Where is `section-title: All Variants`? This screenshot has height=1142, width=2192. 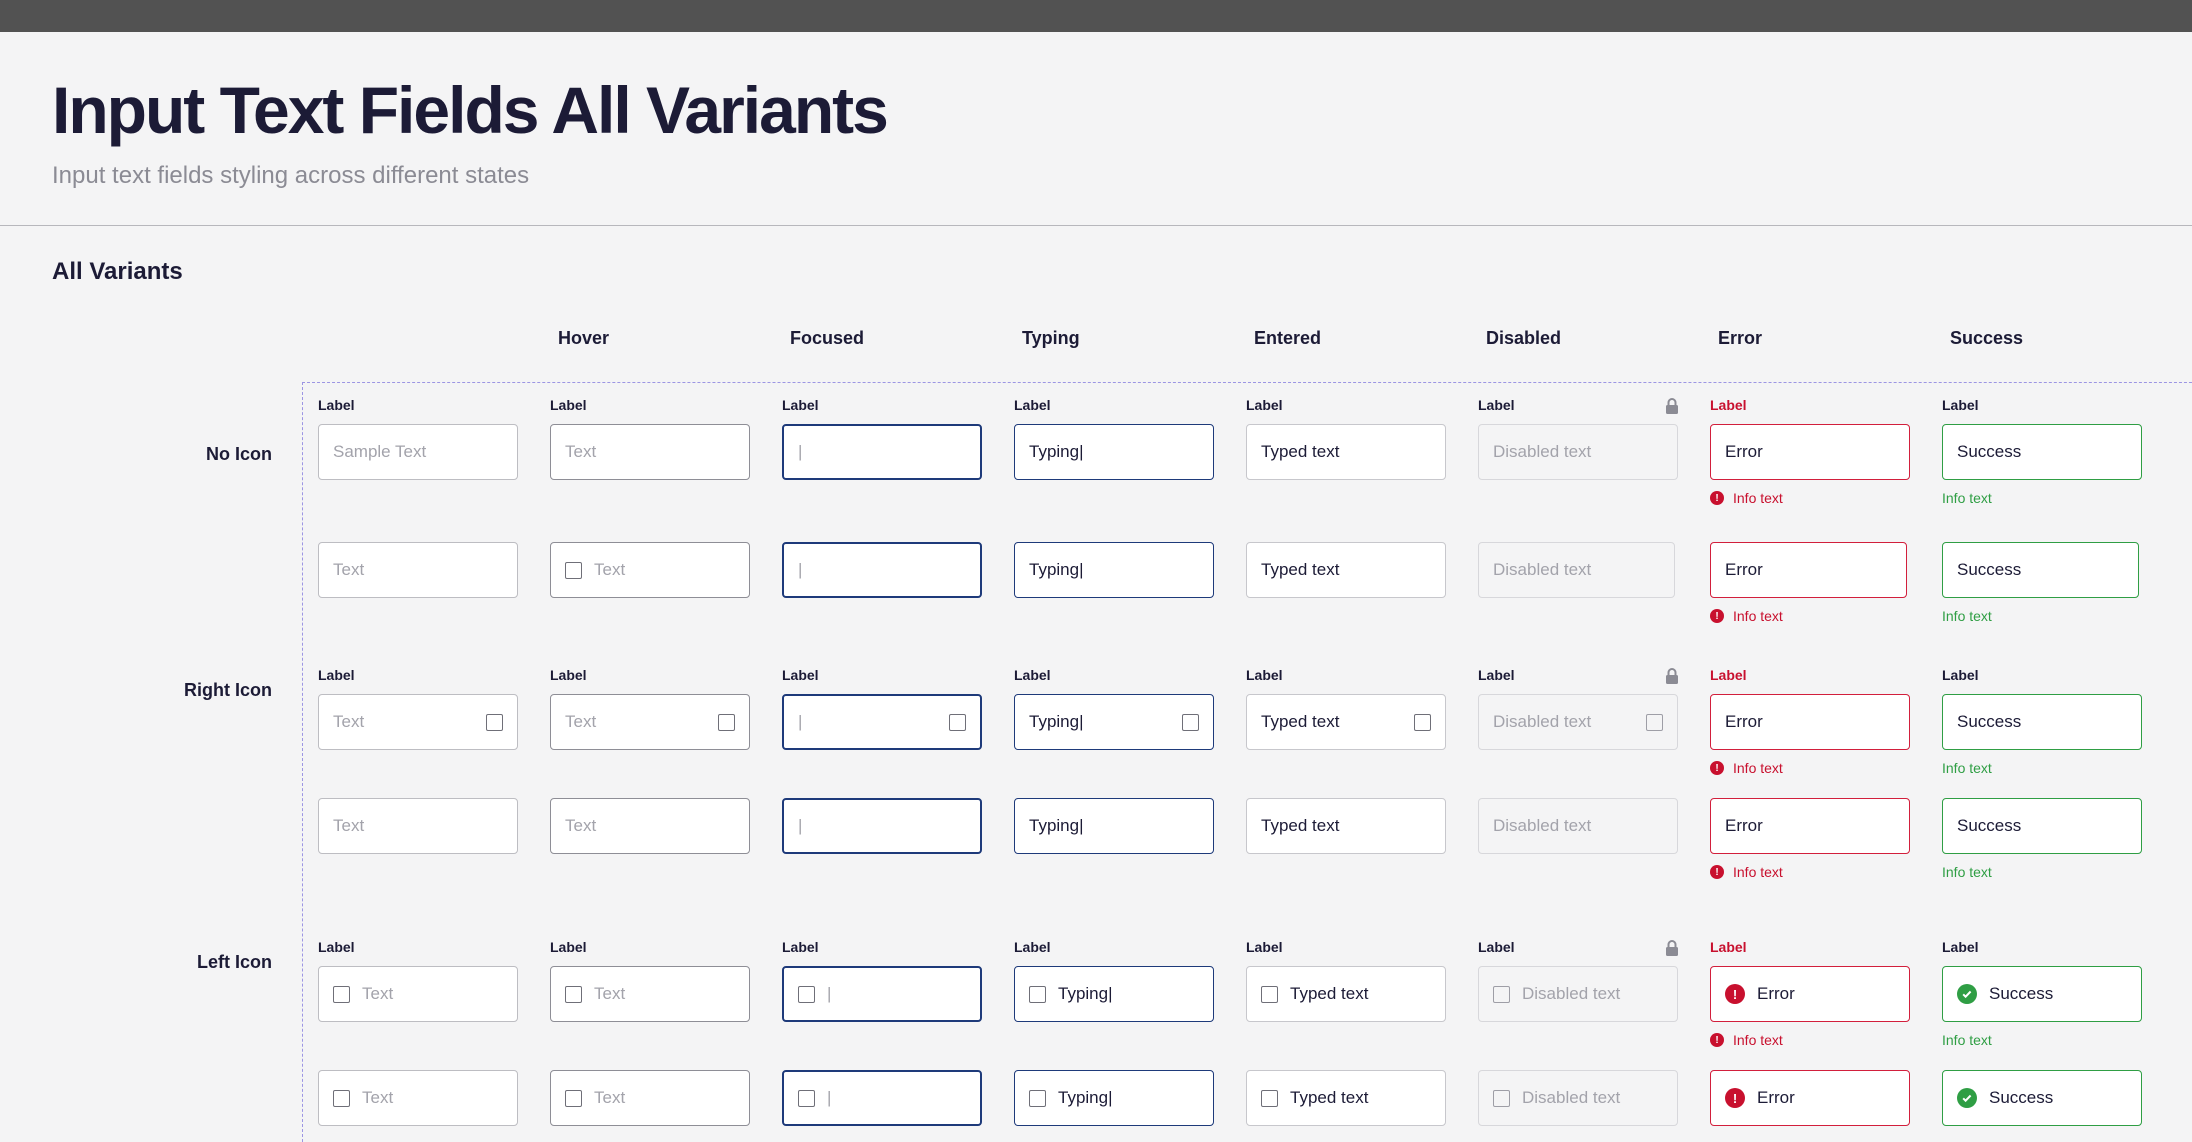 section-title: All Variants is located at coordinates (117, 271).